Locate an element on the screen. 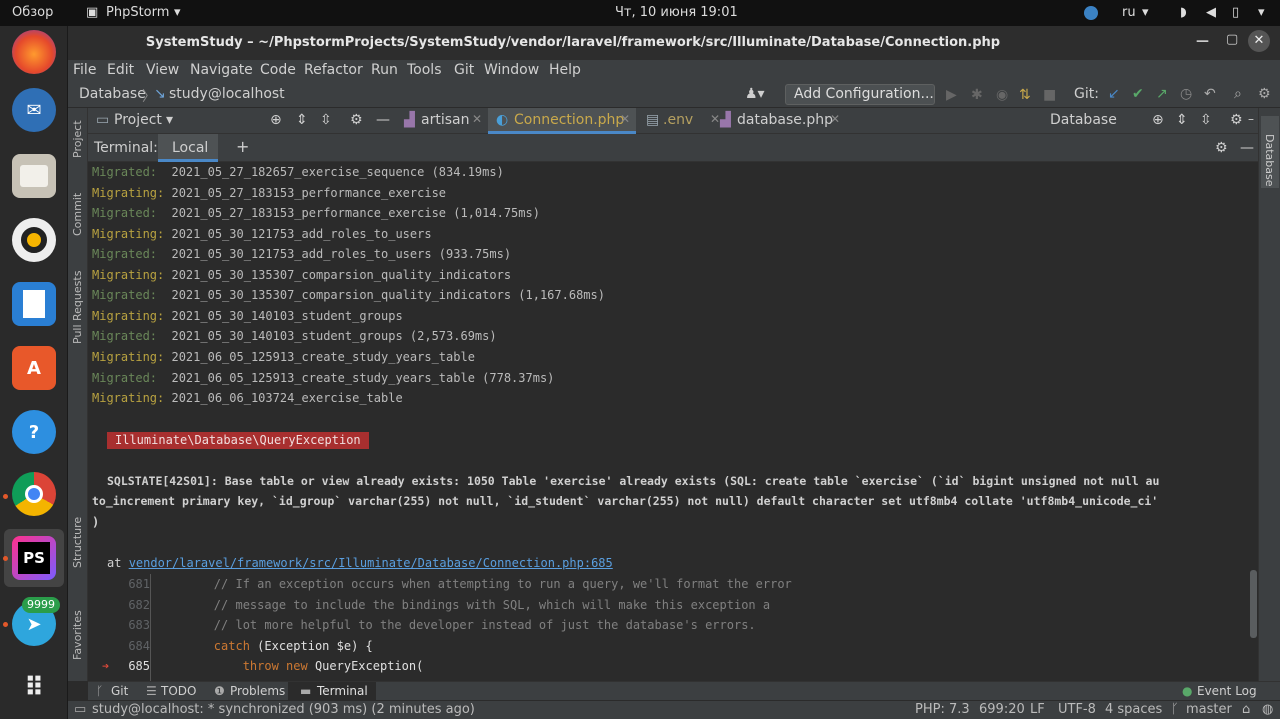 The height and width of the screenshot is (719, 1280). structure-tool-button: Structure is located at coordinates (77, 542).